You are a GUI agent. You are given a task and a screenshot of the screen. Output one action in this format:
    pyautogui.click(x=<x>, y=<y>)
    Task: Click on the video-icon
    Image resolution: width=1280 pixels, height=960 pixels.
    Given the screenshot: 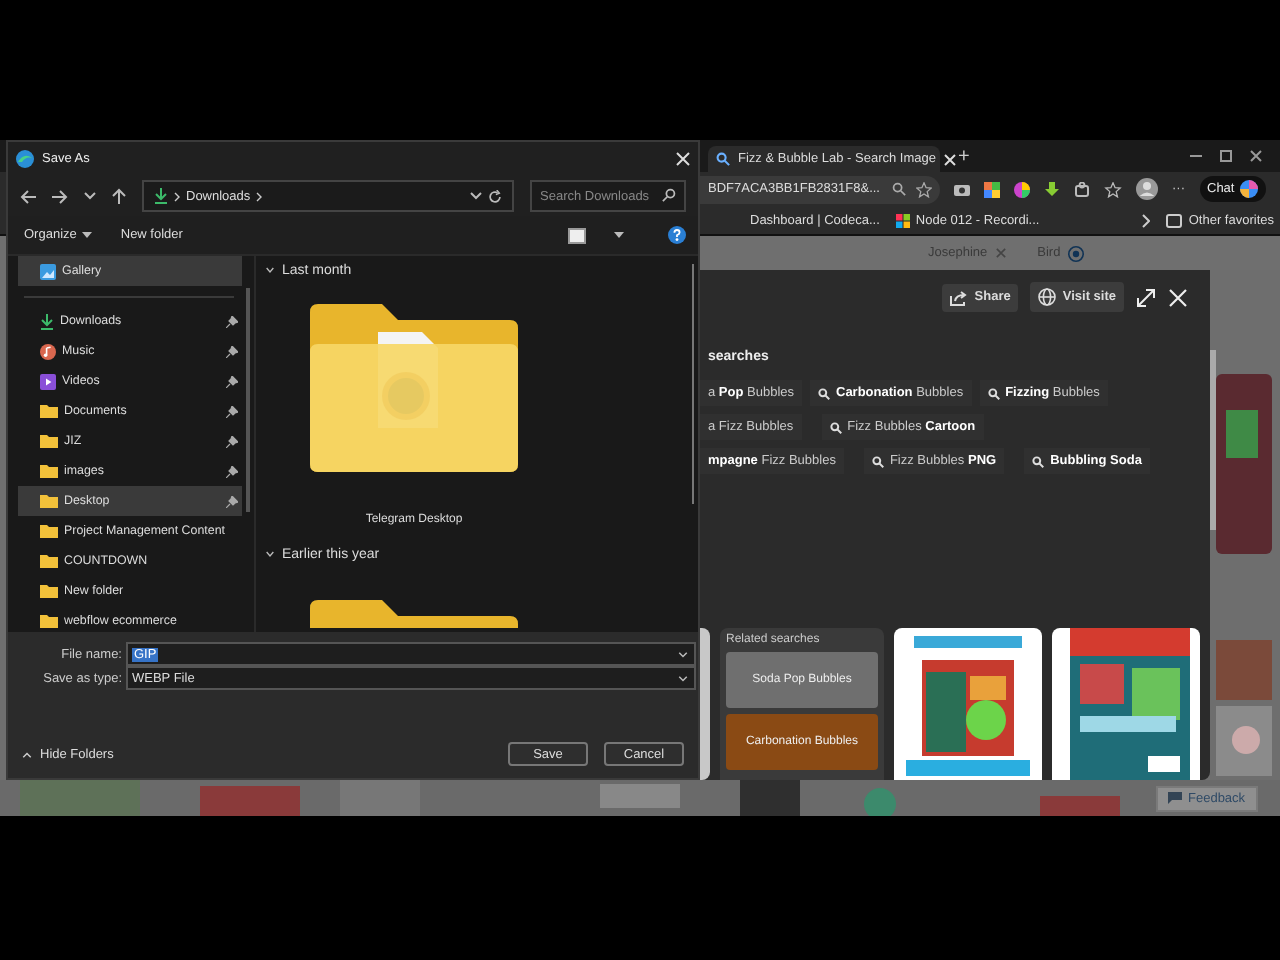 What is the action you would take?
    pyautogui.click(x=48, y=381)
    